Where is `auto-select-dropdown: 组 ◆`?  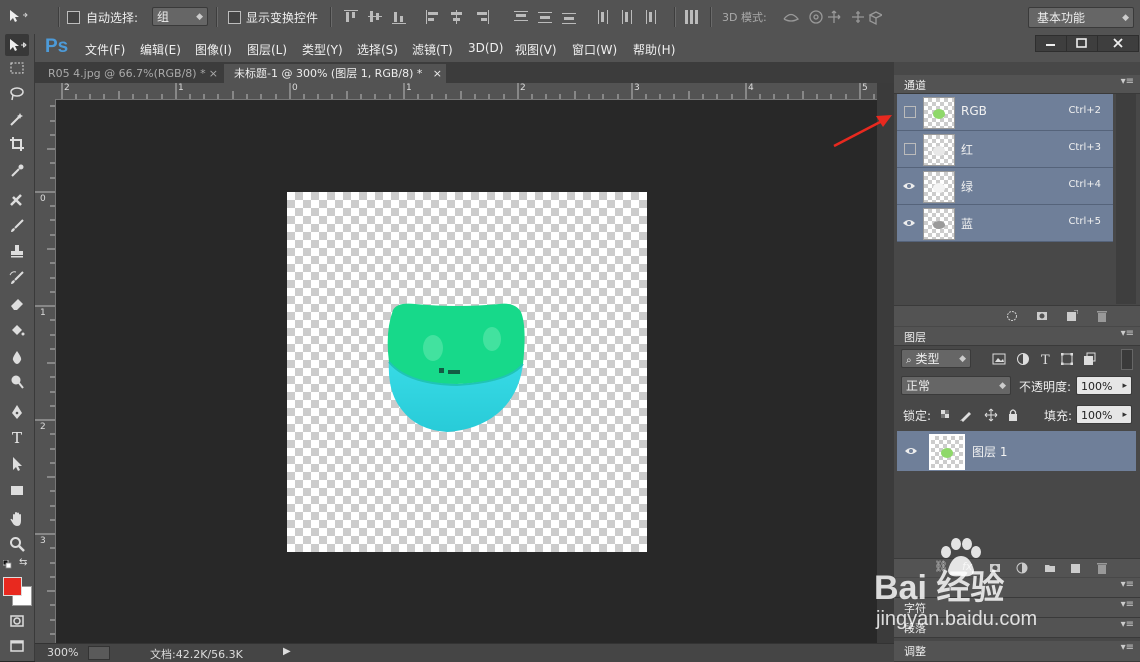
auto-select-dropdown: 组 ◆ is located at coordinates (180, 16).